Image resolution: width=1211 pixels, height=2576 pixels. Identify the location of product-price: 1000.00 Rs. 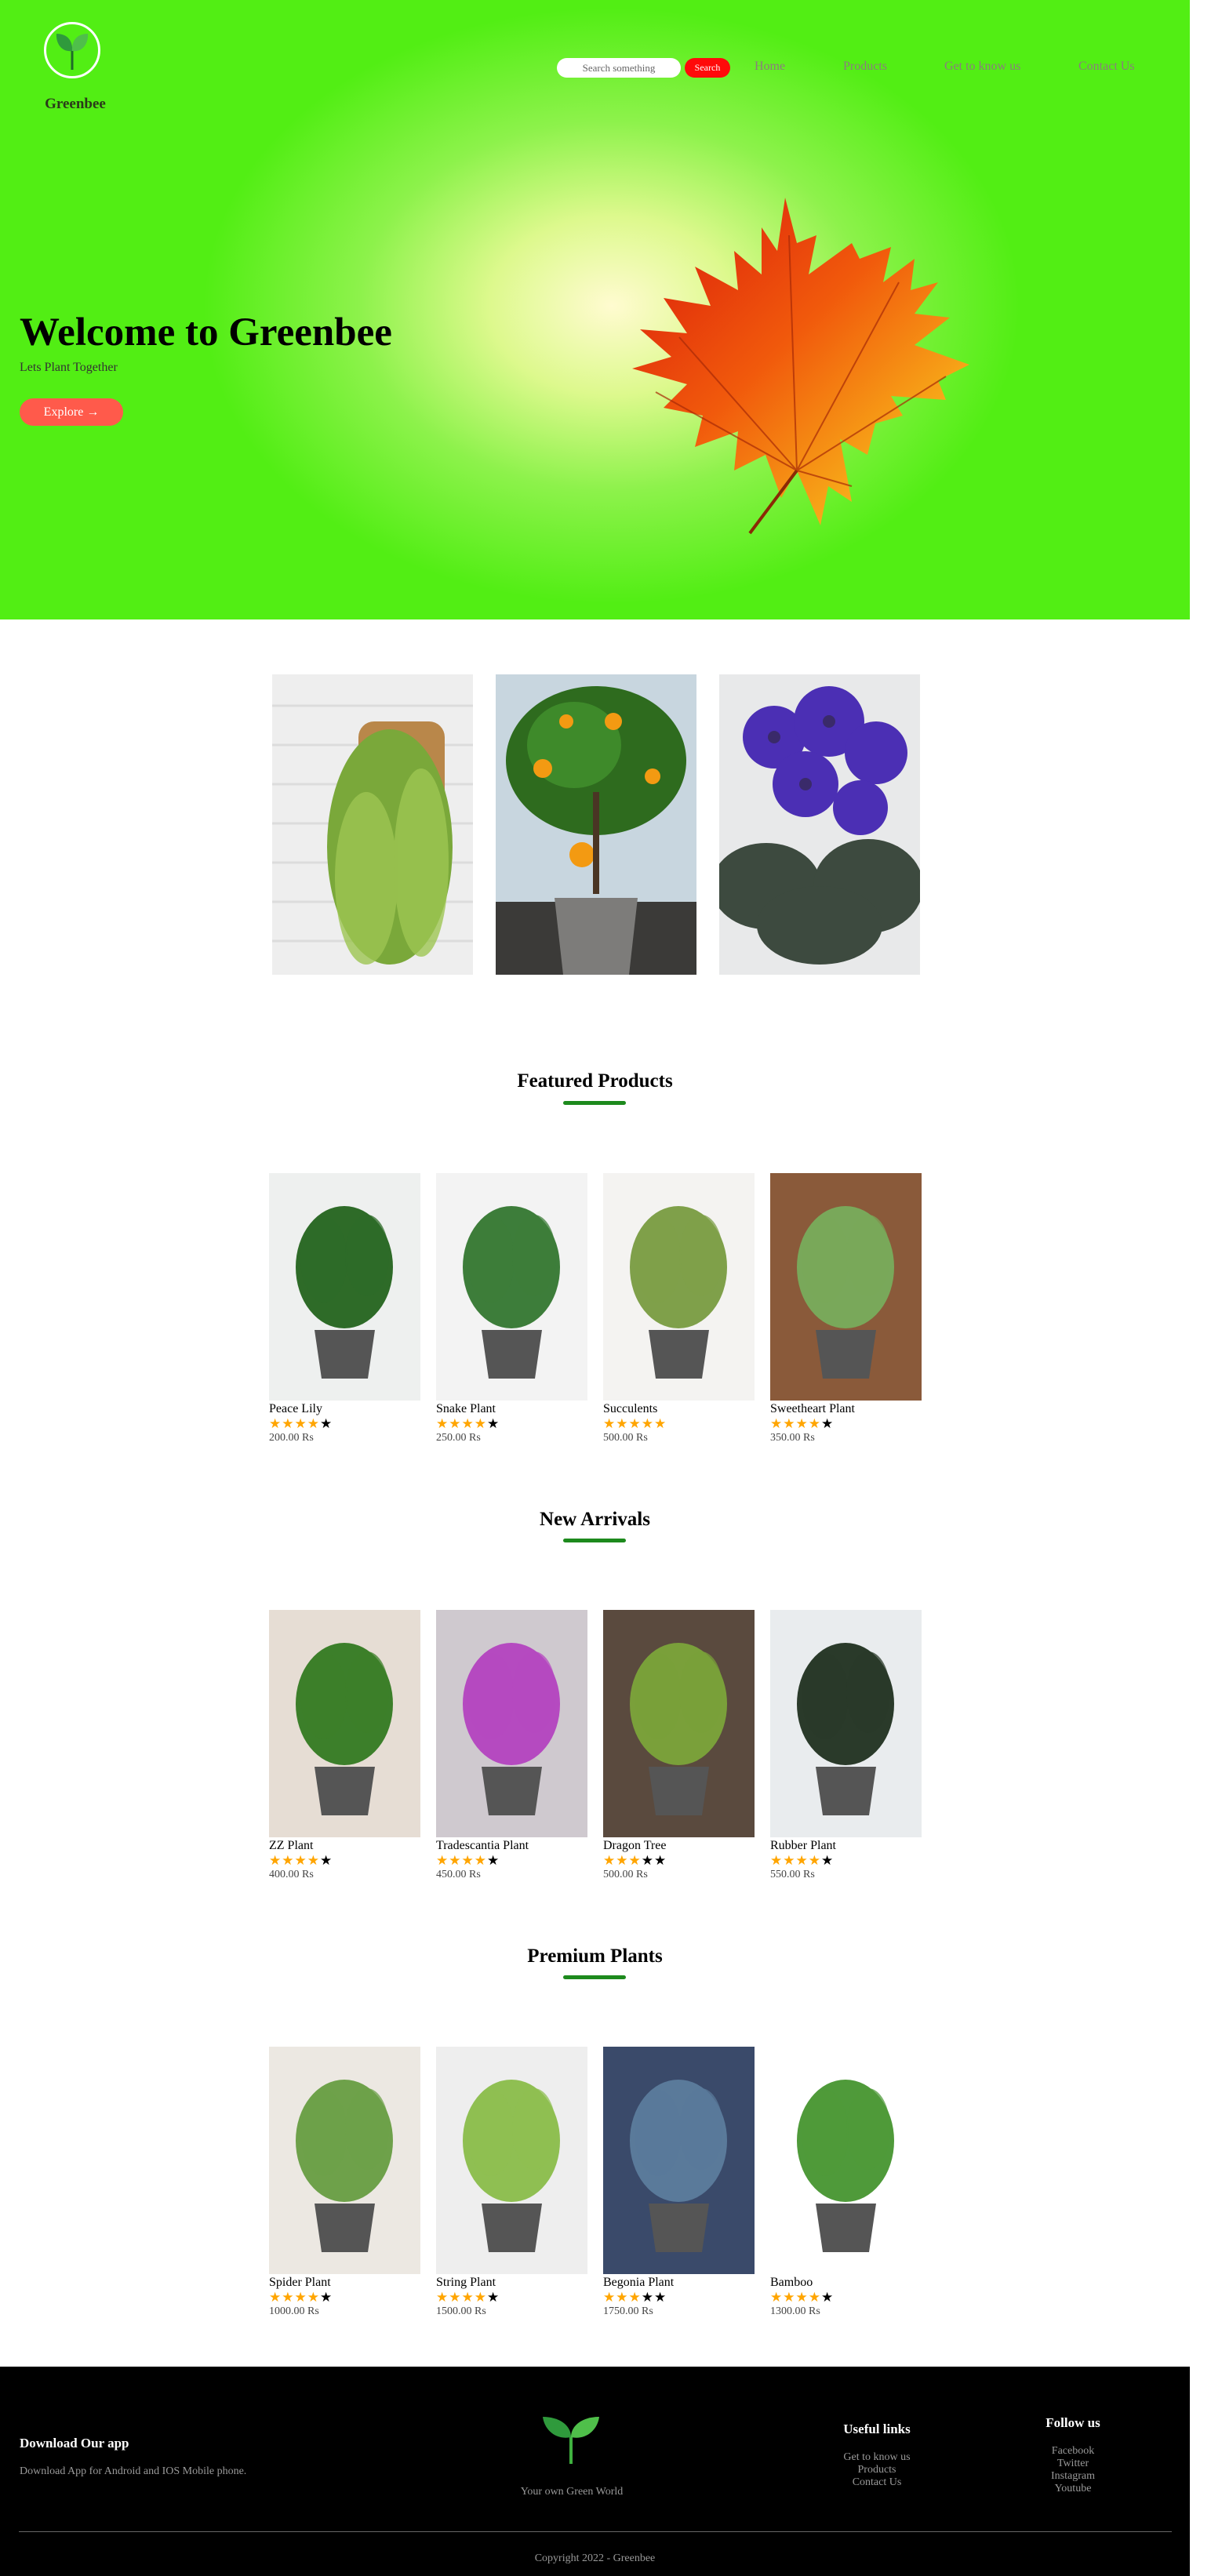
(294, 2311).